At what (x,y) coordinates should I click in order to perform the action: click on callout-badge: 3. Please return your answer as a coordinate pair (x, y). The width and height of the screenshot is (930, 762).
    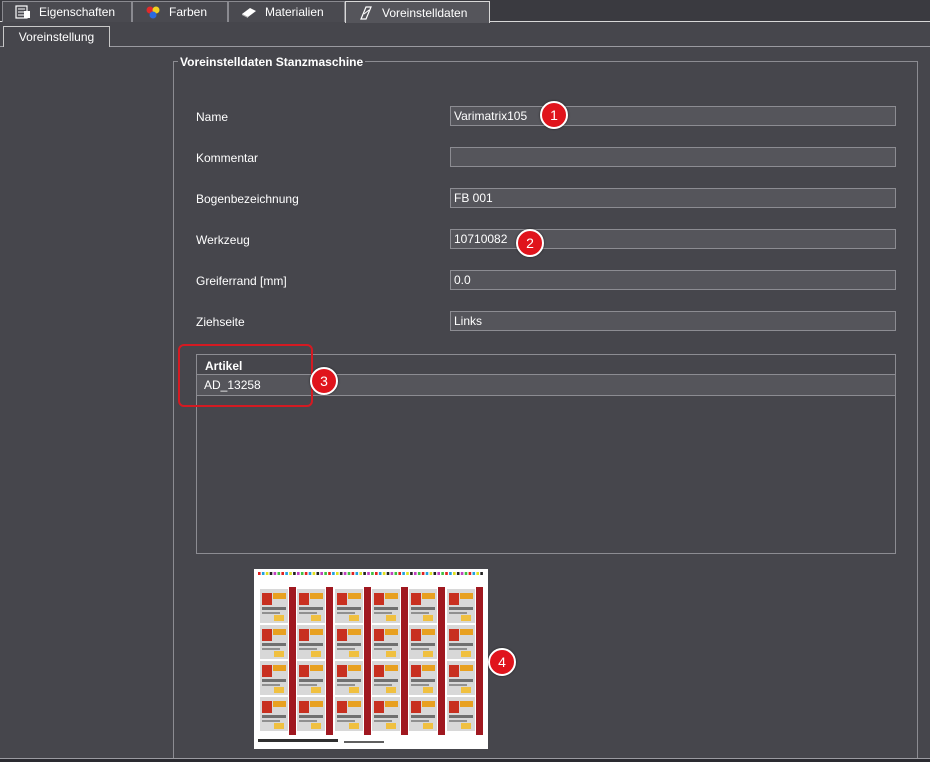
    Looking at the image, I should click on (324, 381).